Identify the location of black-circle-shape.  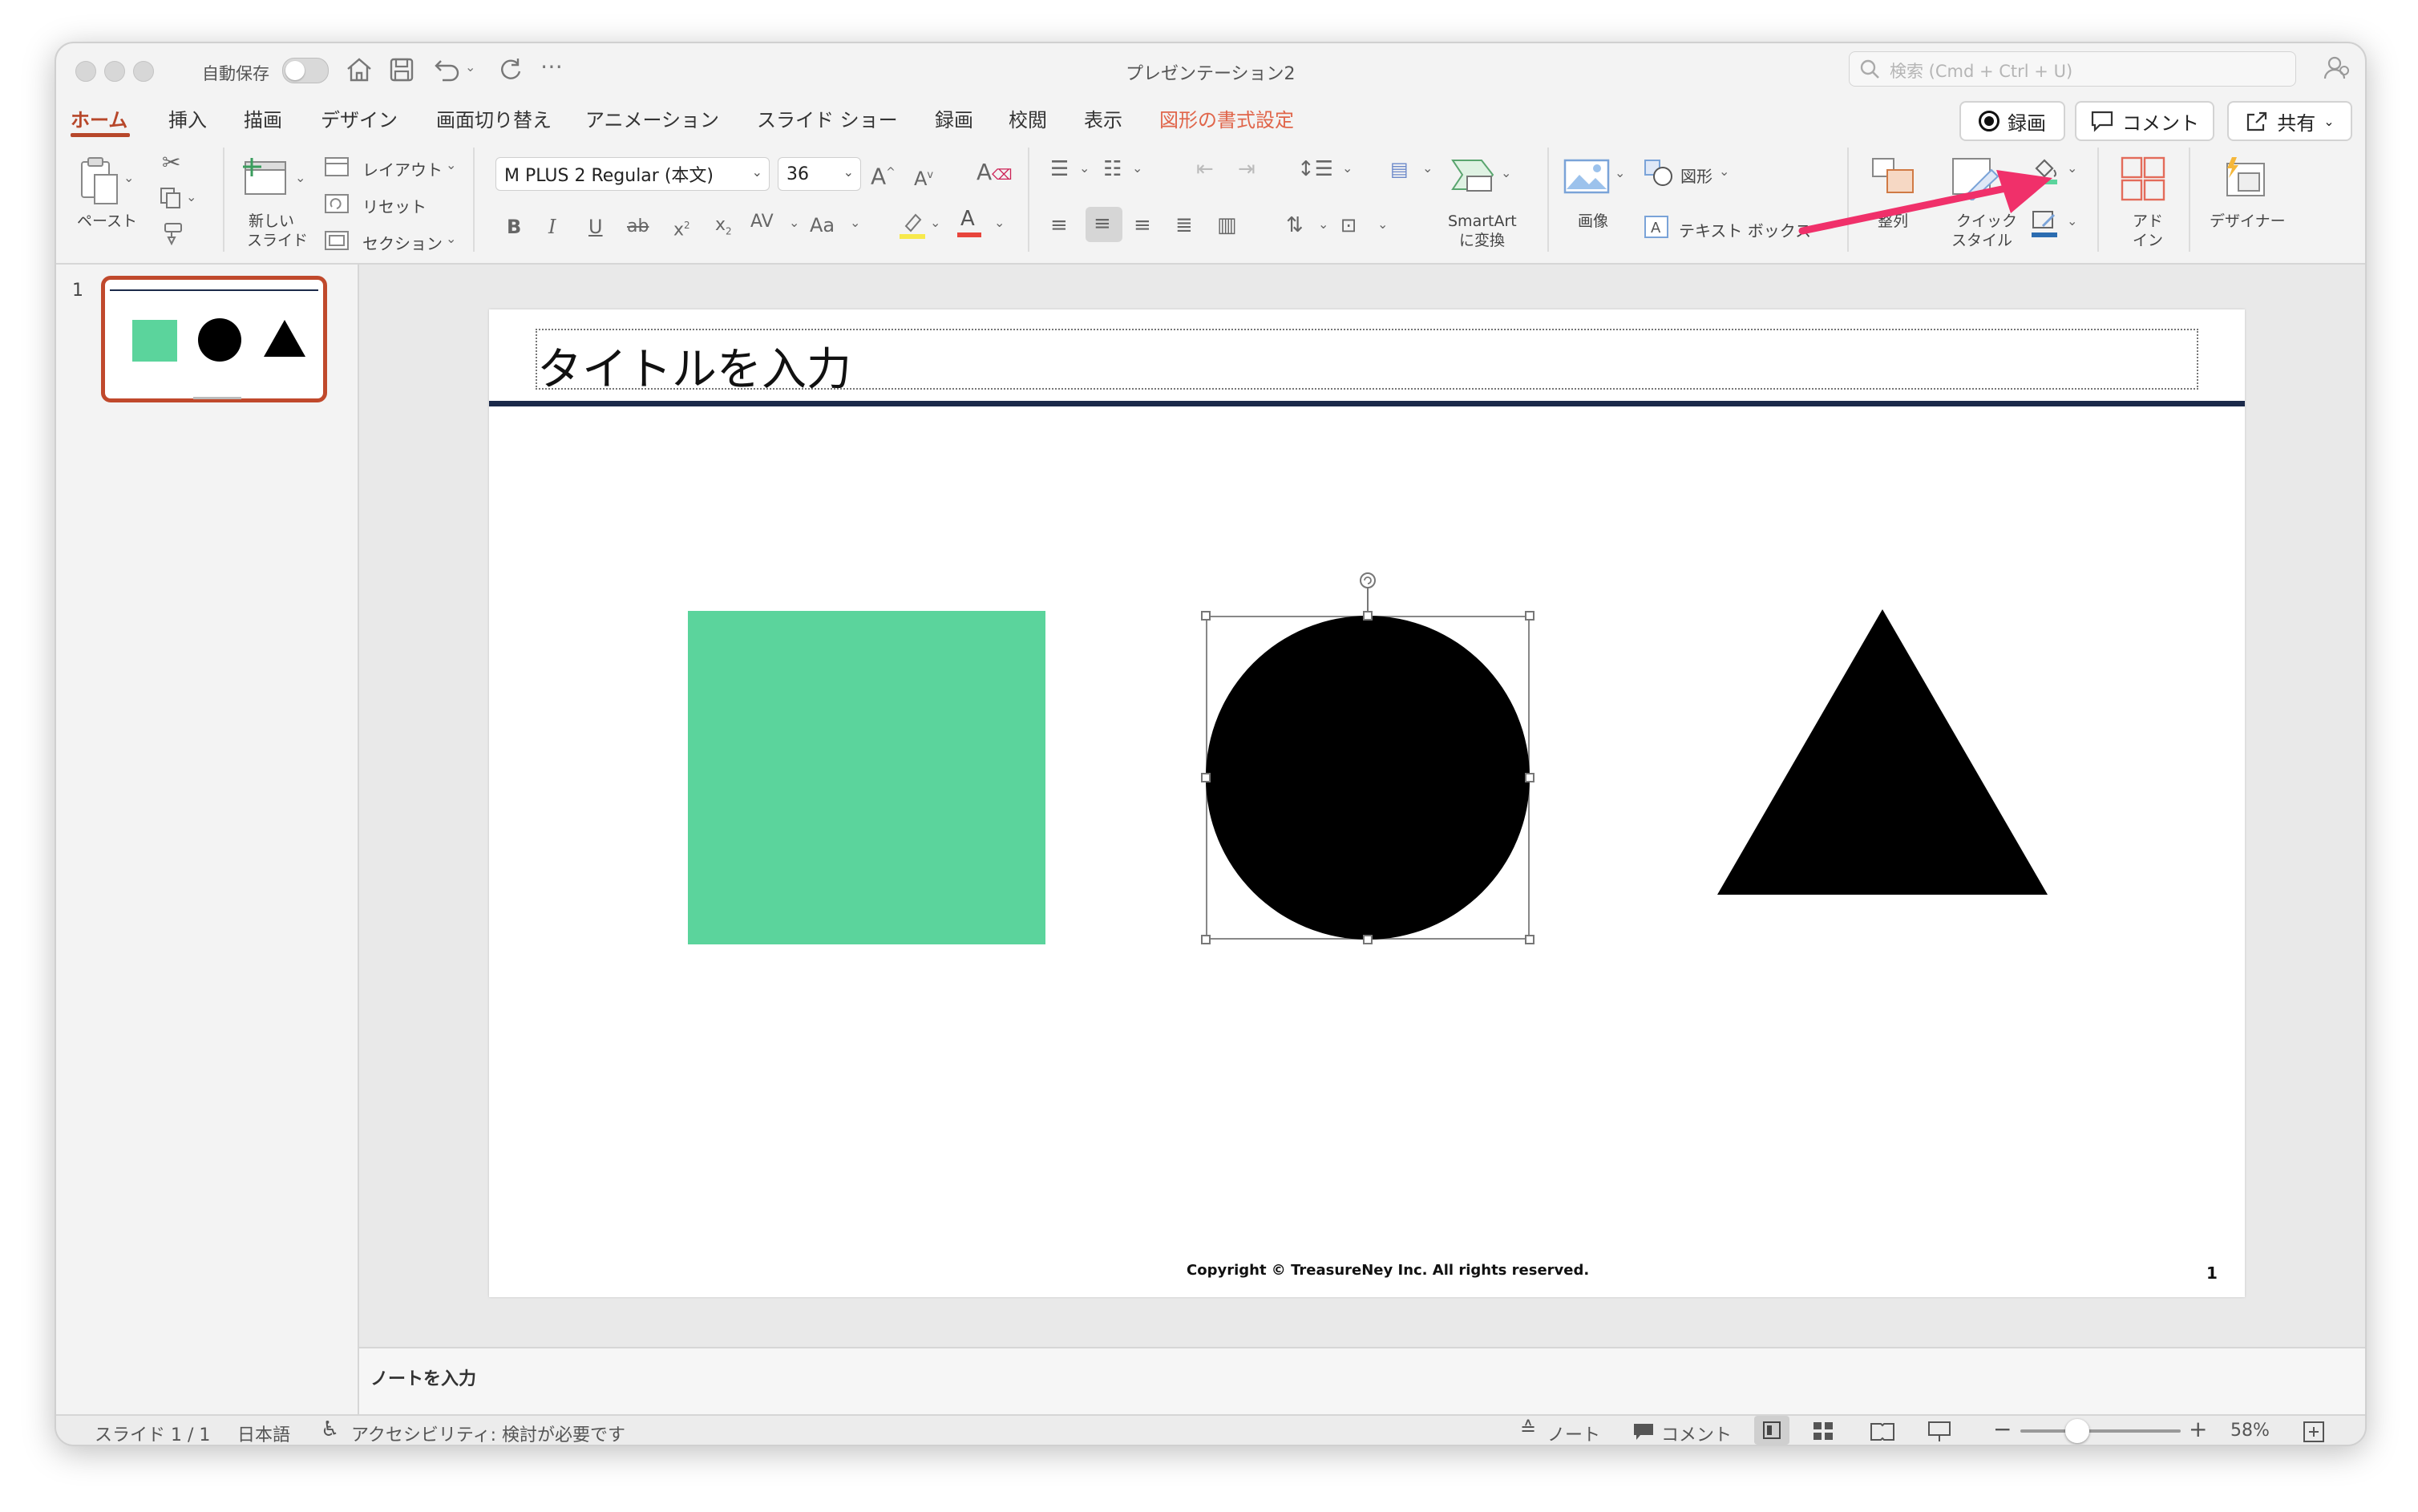
(1368, 778).